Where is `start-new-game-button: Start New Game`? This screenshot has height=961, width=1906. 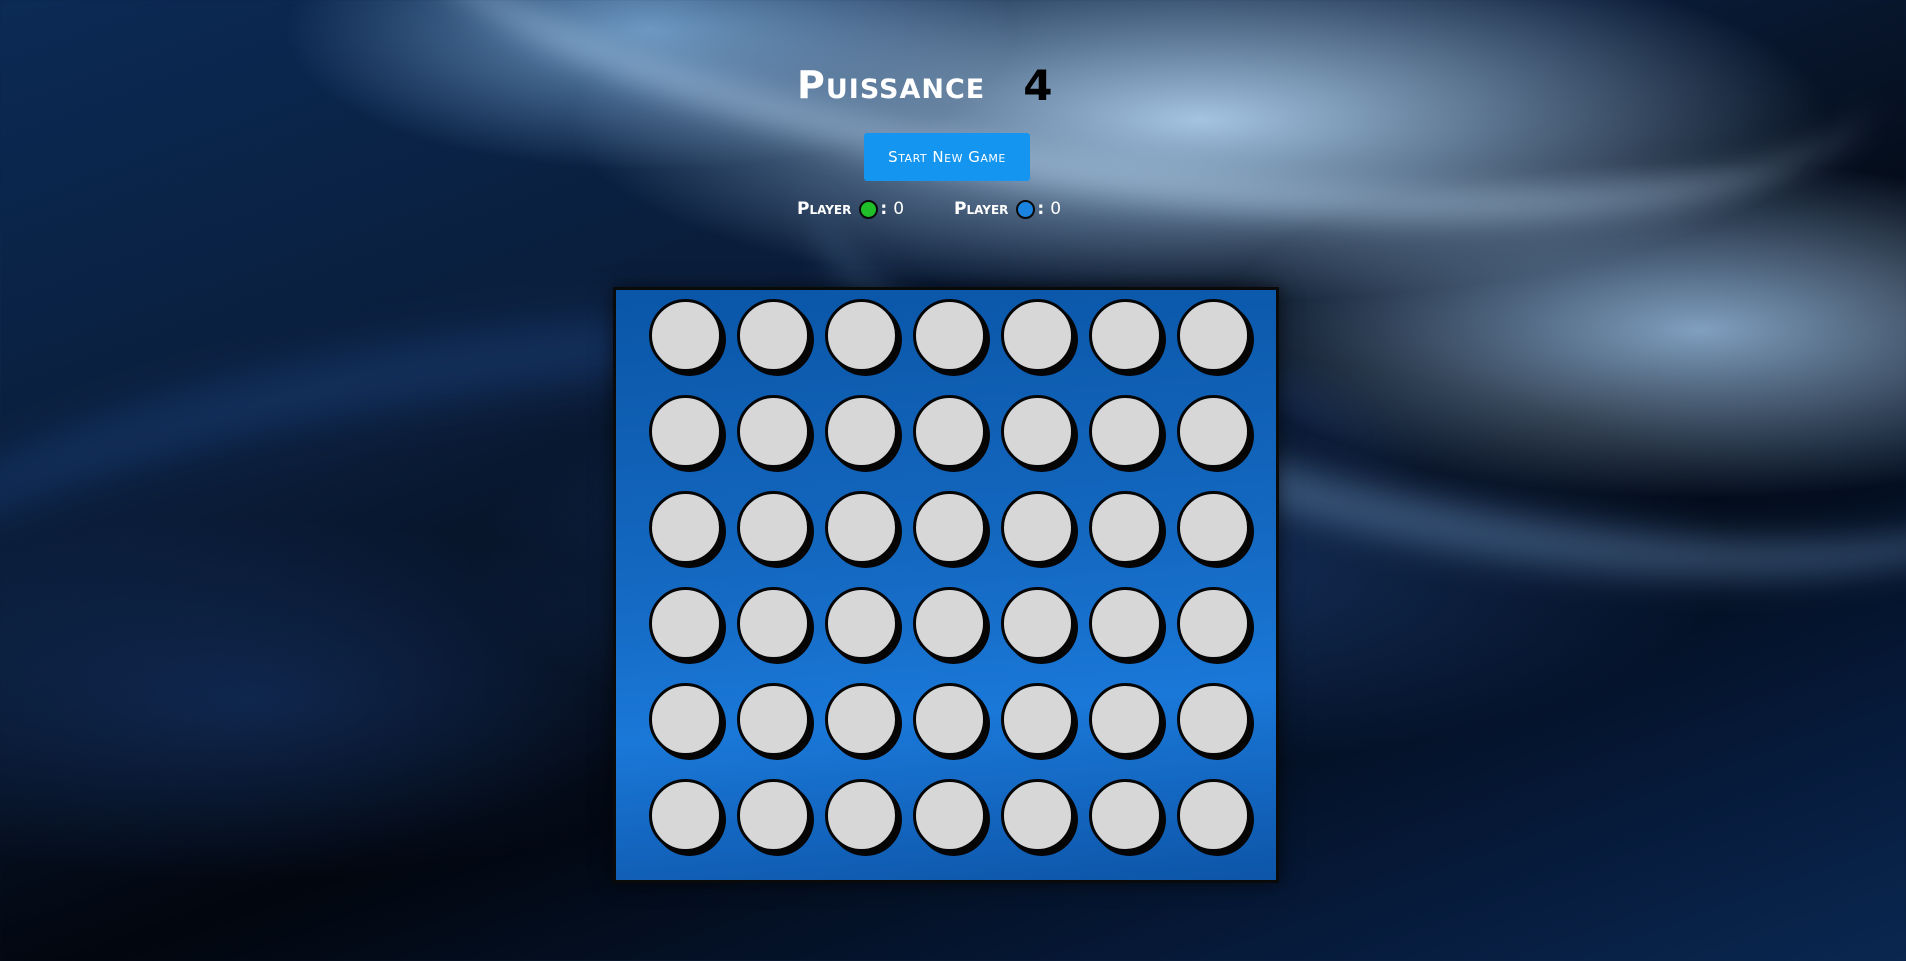
start-new-game-button: Start New Game is located at coordinates (947, 157).